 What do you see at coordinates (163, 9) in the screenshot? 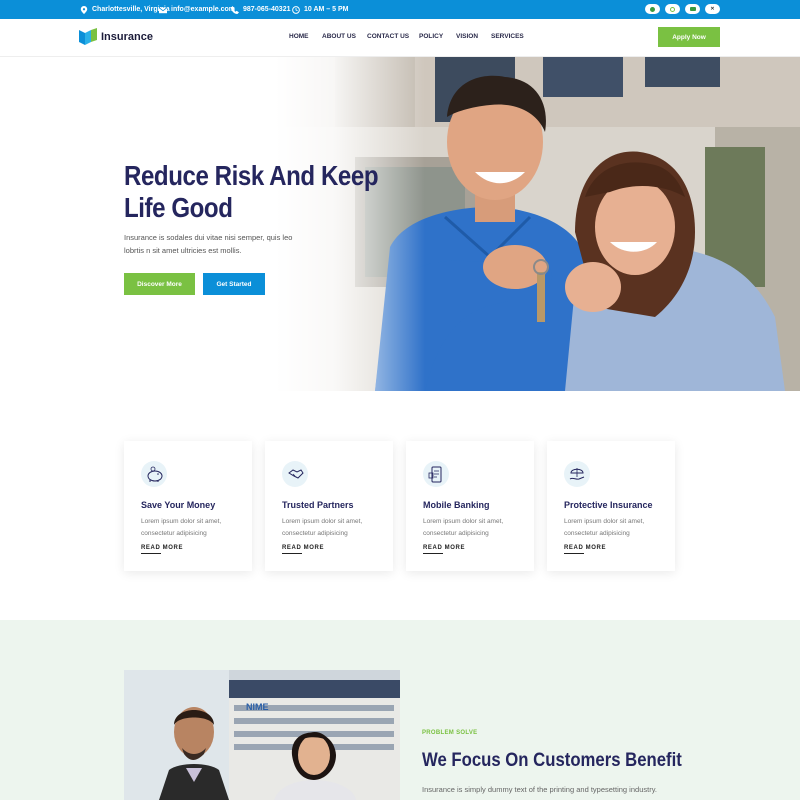
I see `envelope-icon` at bounding box center [163, 9].